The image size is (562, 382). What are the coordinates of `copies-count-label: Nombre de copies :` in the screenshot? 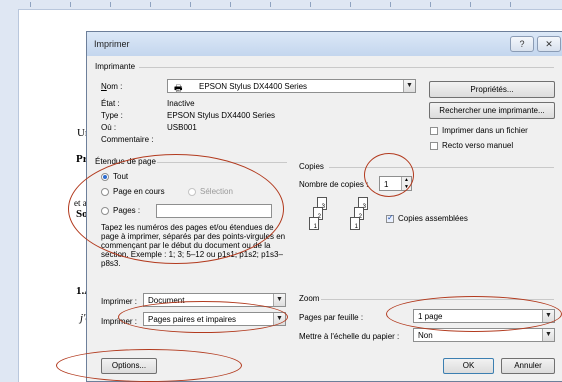 It's located at (334, 184).